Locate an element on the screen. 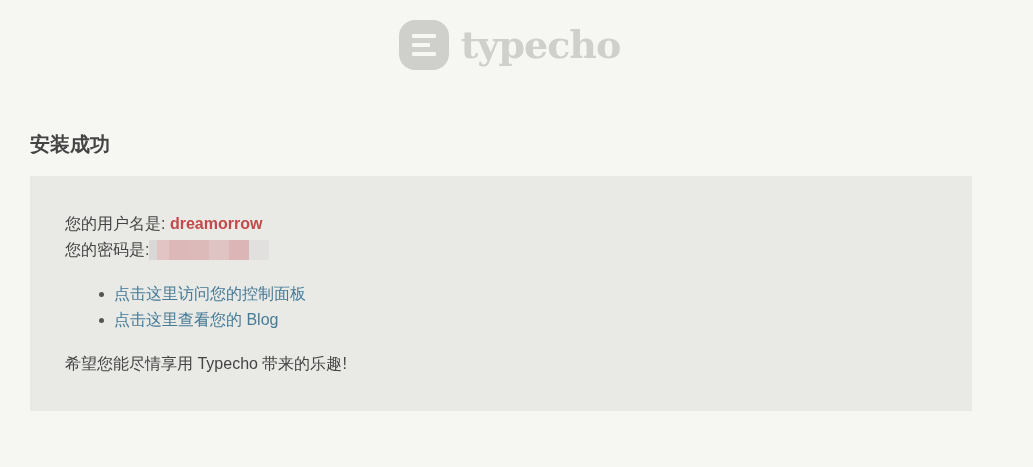 This screenshot has width=1033, height=467. panel-link: 点击这里查看您的 Blog is located at coordinates (196, 320).